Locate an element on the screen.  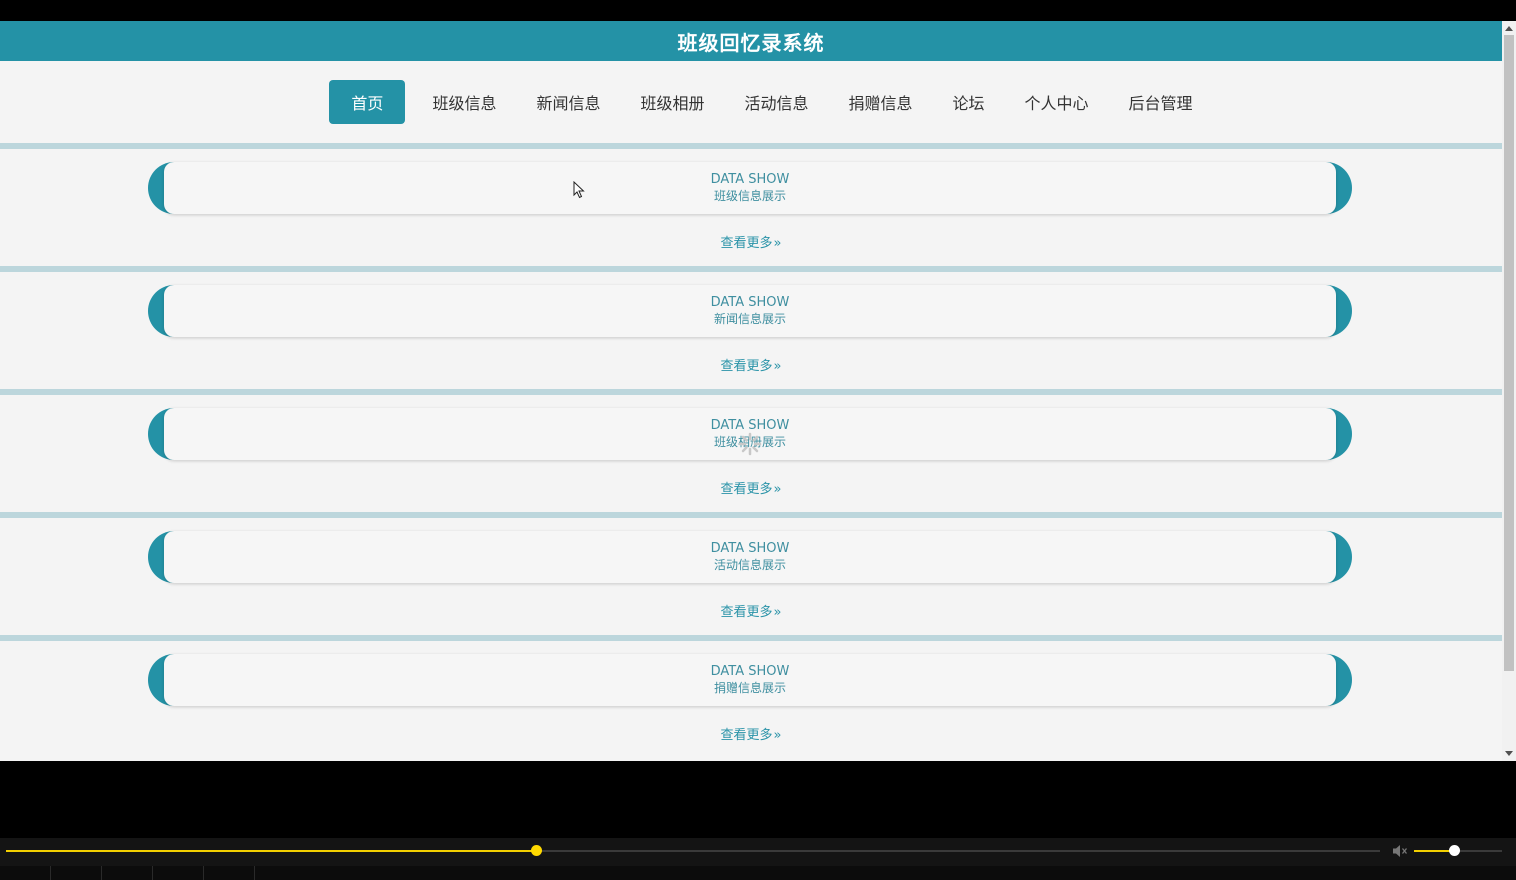
volume-icon is located at coordinates (1400, 851).